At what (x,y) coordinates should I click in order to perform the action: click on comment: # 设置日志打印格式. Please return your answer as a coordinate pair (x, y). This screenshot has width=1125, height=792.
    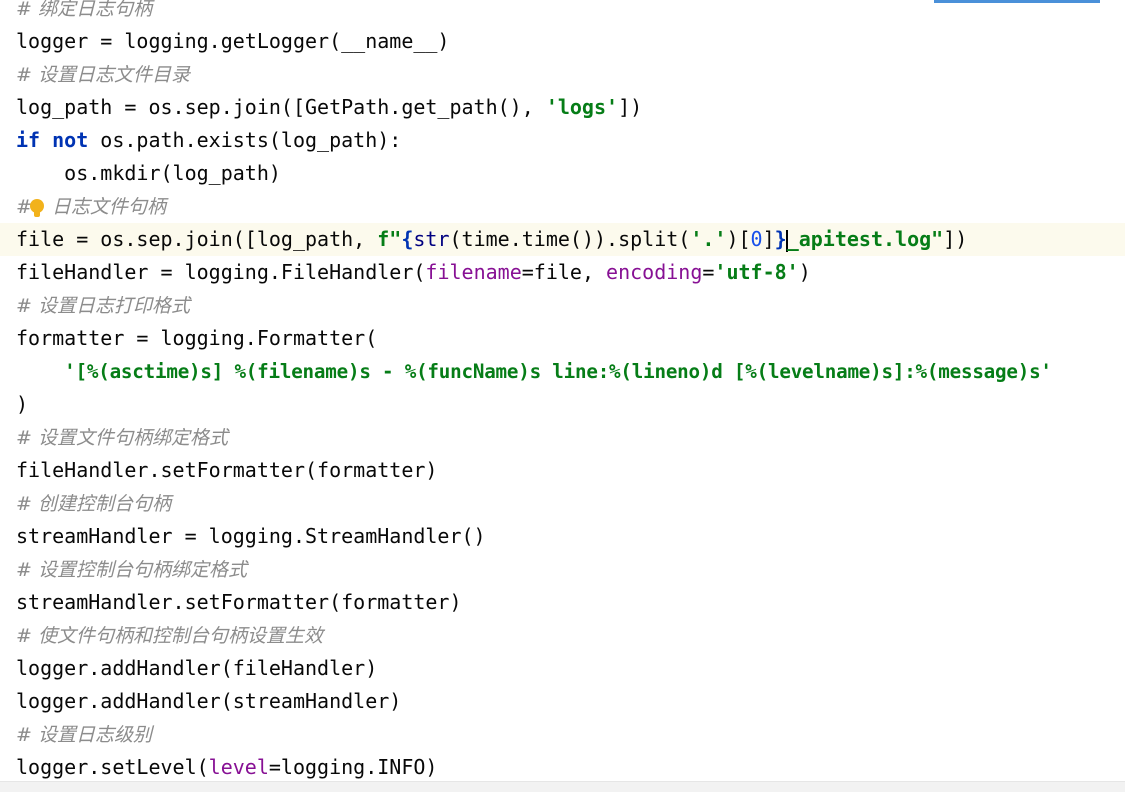
    Looking at the image, I should click on (103, 306).